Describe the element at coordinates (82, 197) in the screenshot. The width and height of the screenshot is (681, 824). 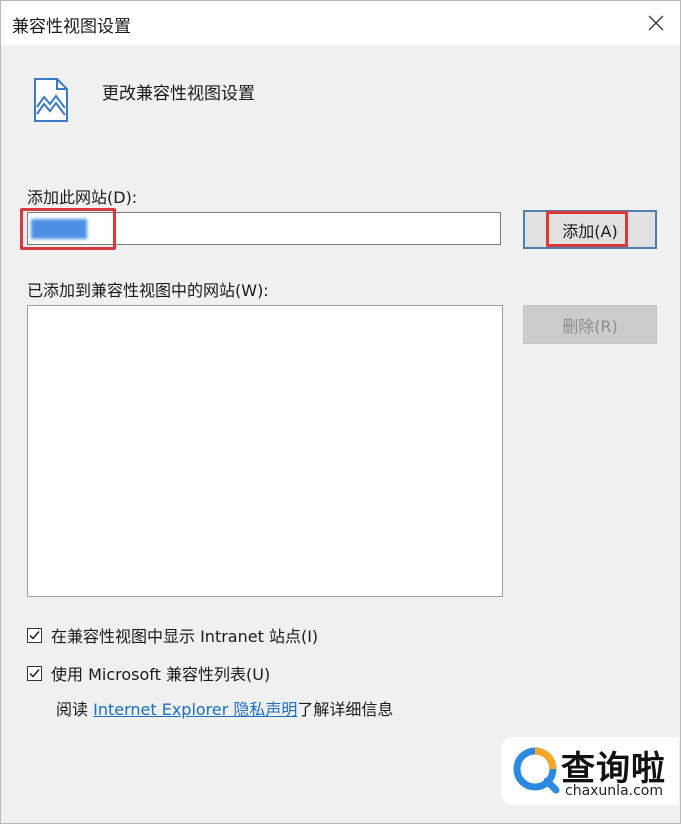
I see `add-site-label: 添加此网站(D):` at that location.